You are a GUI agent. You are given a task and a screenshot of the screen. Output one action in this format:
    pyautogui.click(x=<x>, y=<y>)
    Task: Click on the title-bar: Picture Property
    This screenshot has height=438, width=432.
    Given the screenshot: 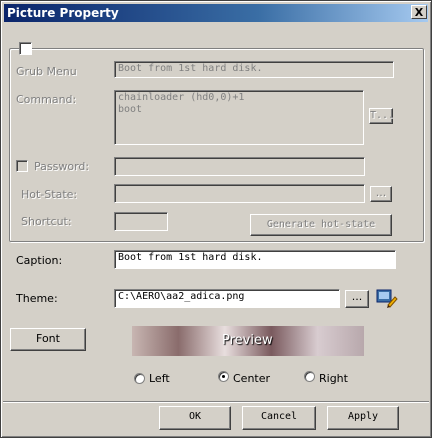 What is the action you would take?
    pyautogui.click(x=216, y=13)
    